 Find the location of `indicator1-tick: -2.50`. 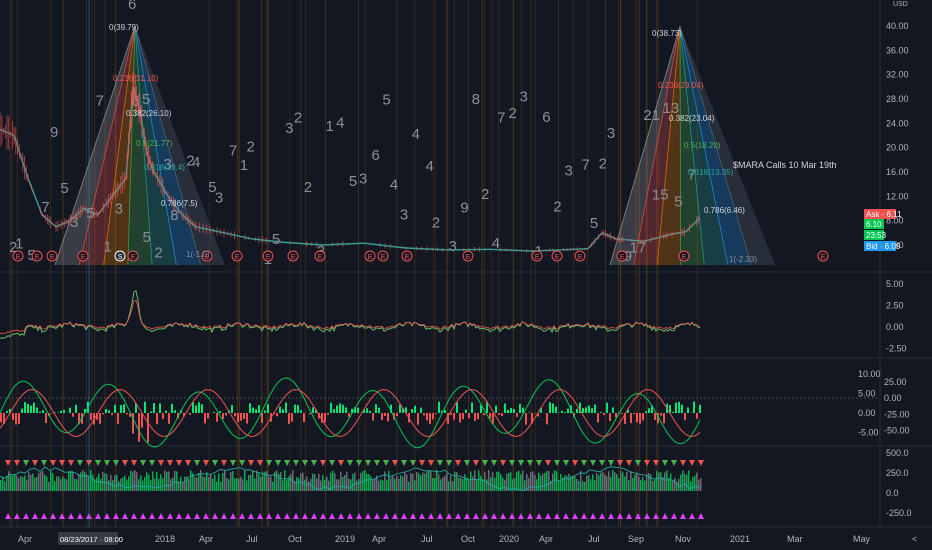

indicator1-tick: -2.50 is located at coordinates (896, 349).